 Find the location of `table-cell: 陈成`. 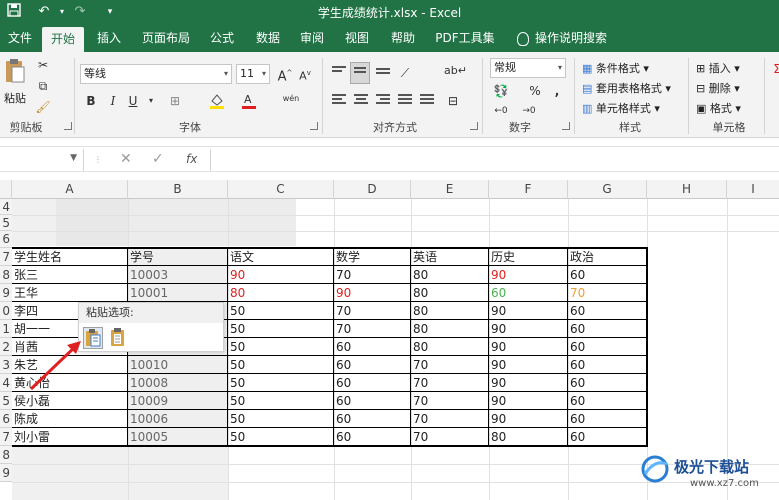

table-cell: 陈成 is located at coordinates (25, 419).